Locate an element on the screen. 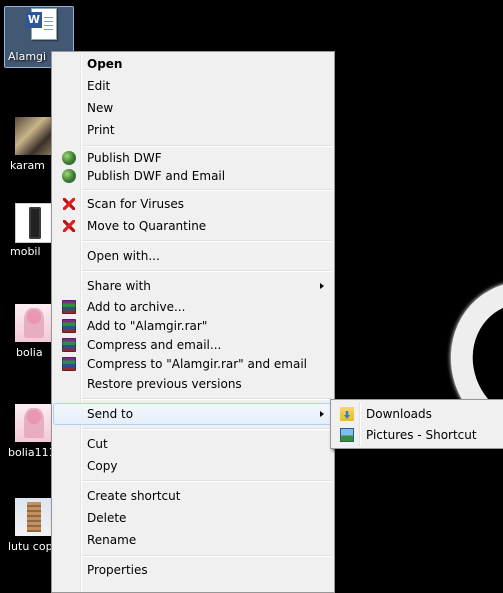  submenu-item-pictures-shortcut: Pictures - Shortcut is located at coordinates (417, 435).